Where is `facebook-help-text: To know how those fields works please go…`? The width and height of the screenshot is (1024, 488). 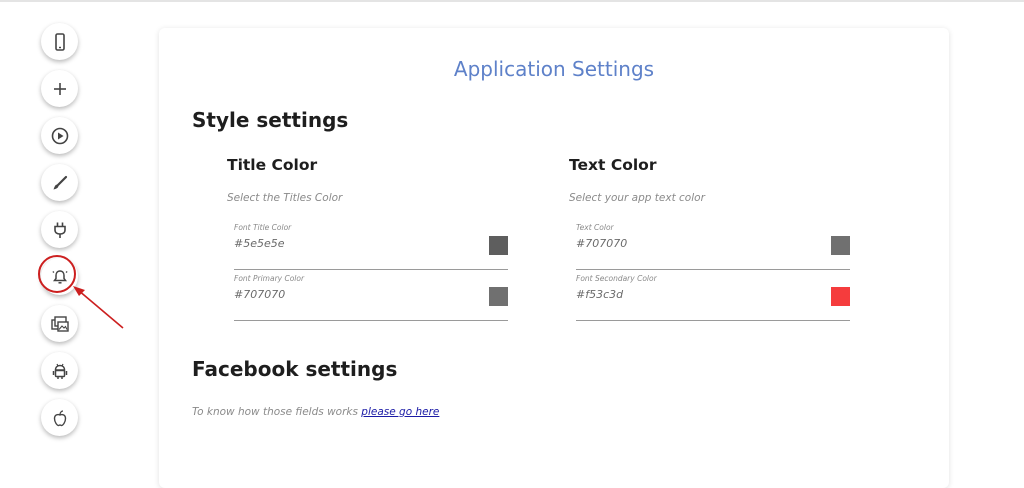 facebook-help-text: To know how those fields works please go… is located at coordinates (315, 412).